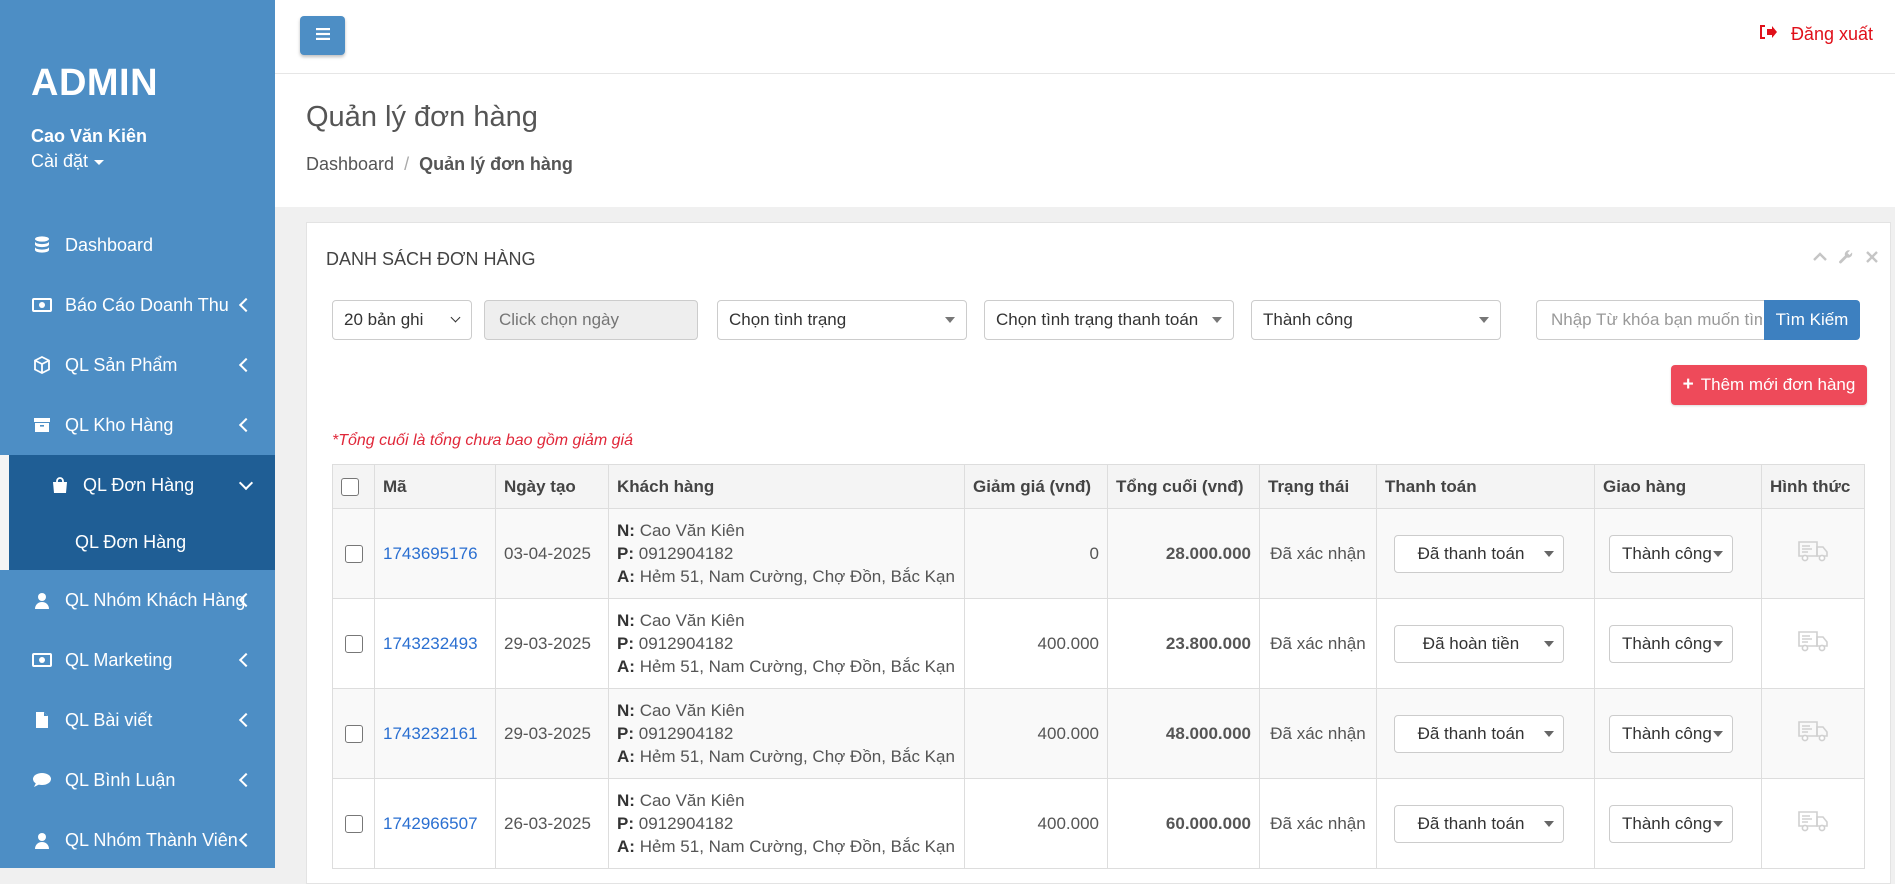 The height and width of the screenshot is (884, 1895). I want to click on wrench-icon, so click(1846, 257).